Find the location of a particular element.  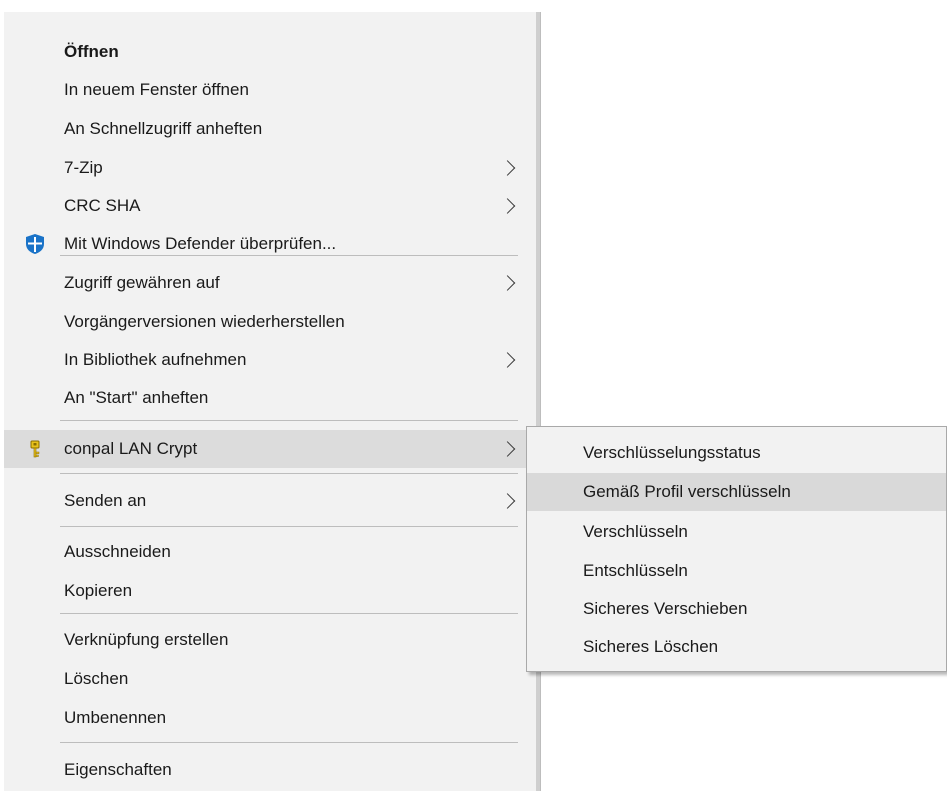

menu-item-include-in-library: In Bibliothek aufnehmen is located at coordinates (270, 360).